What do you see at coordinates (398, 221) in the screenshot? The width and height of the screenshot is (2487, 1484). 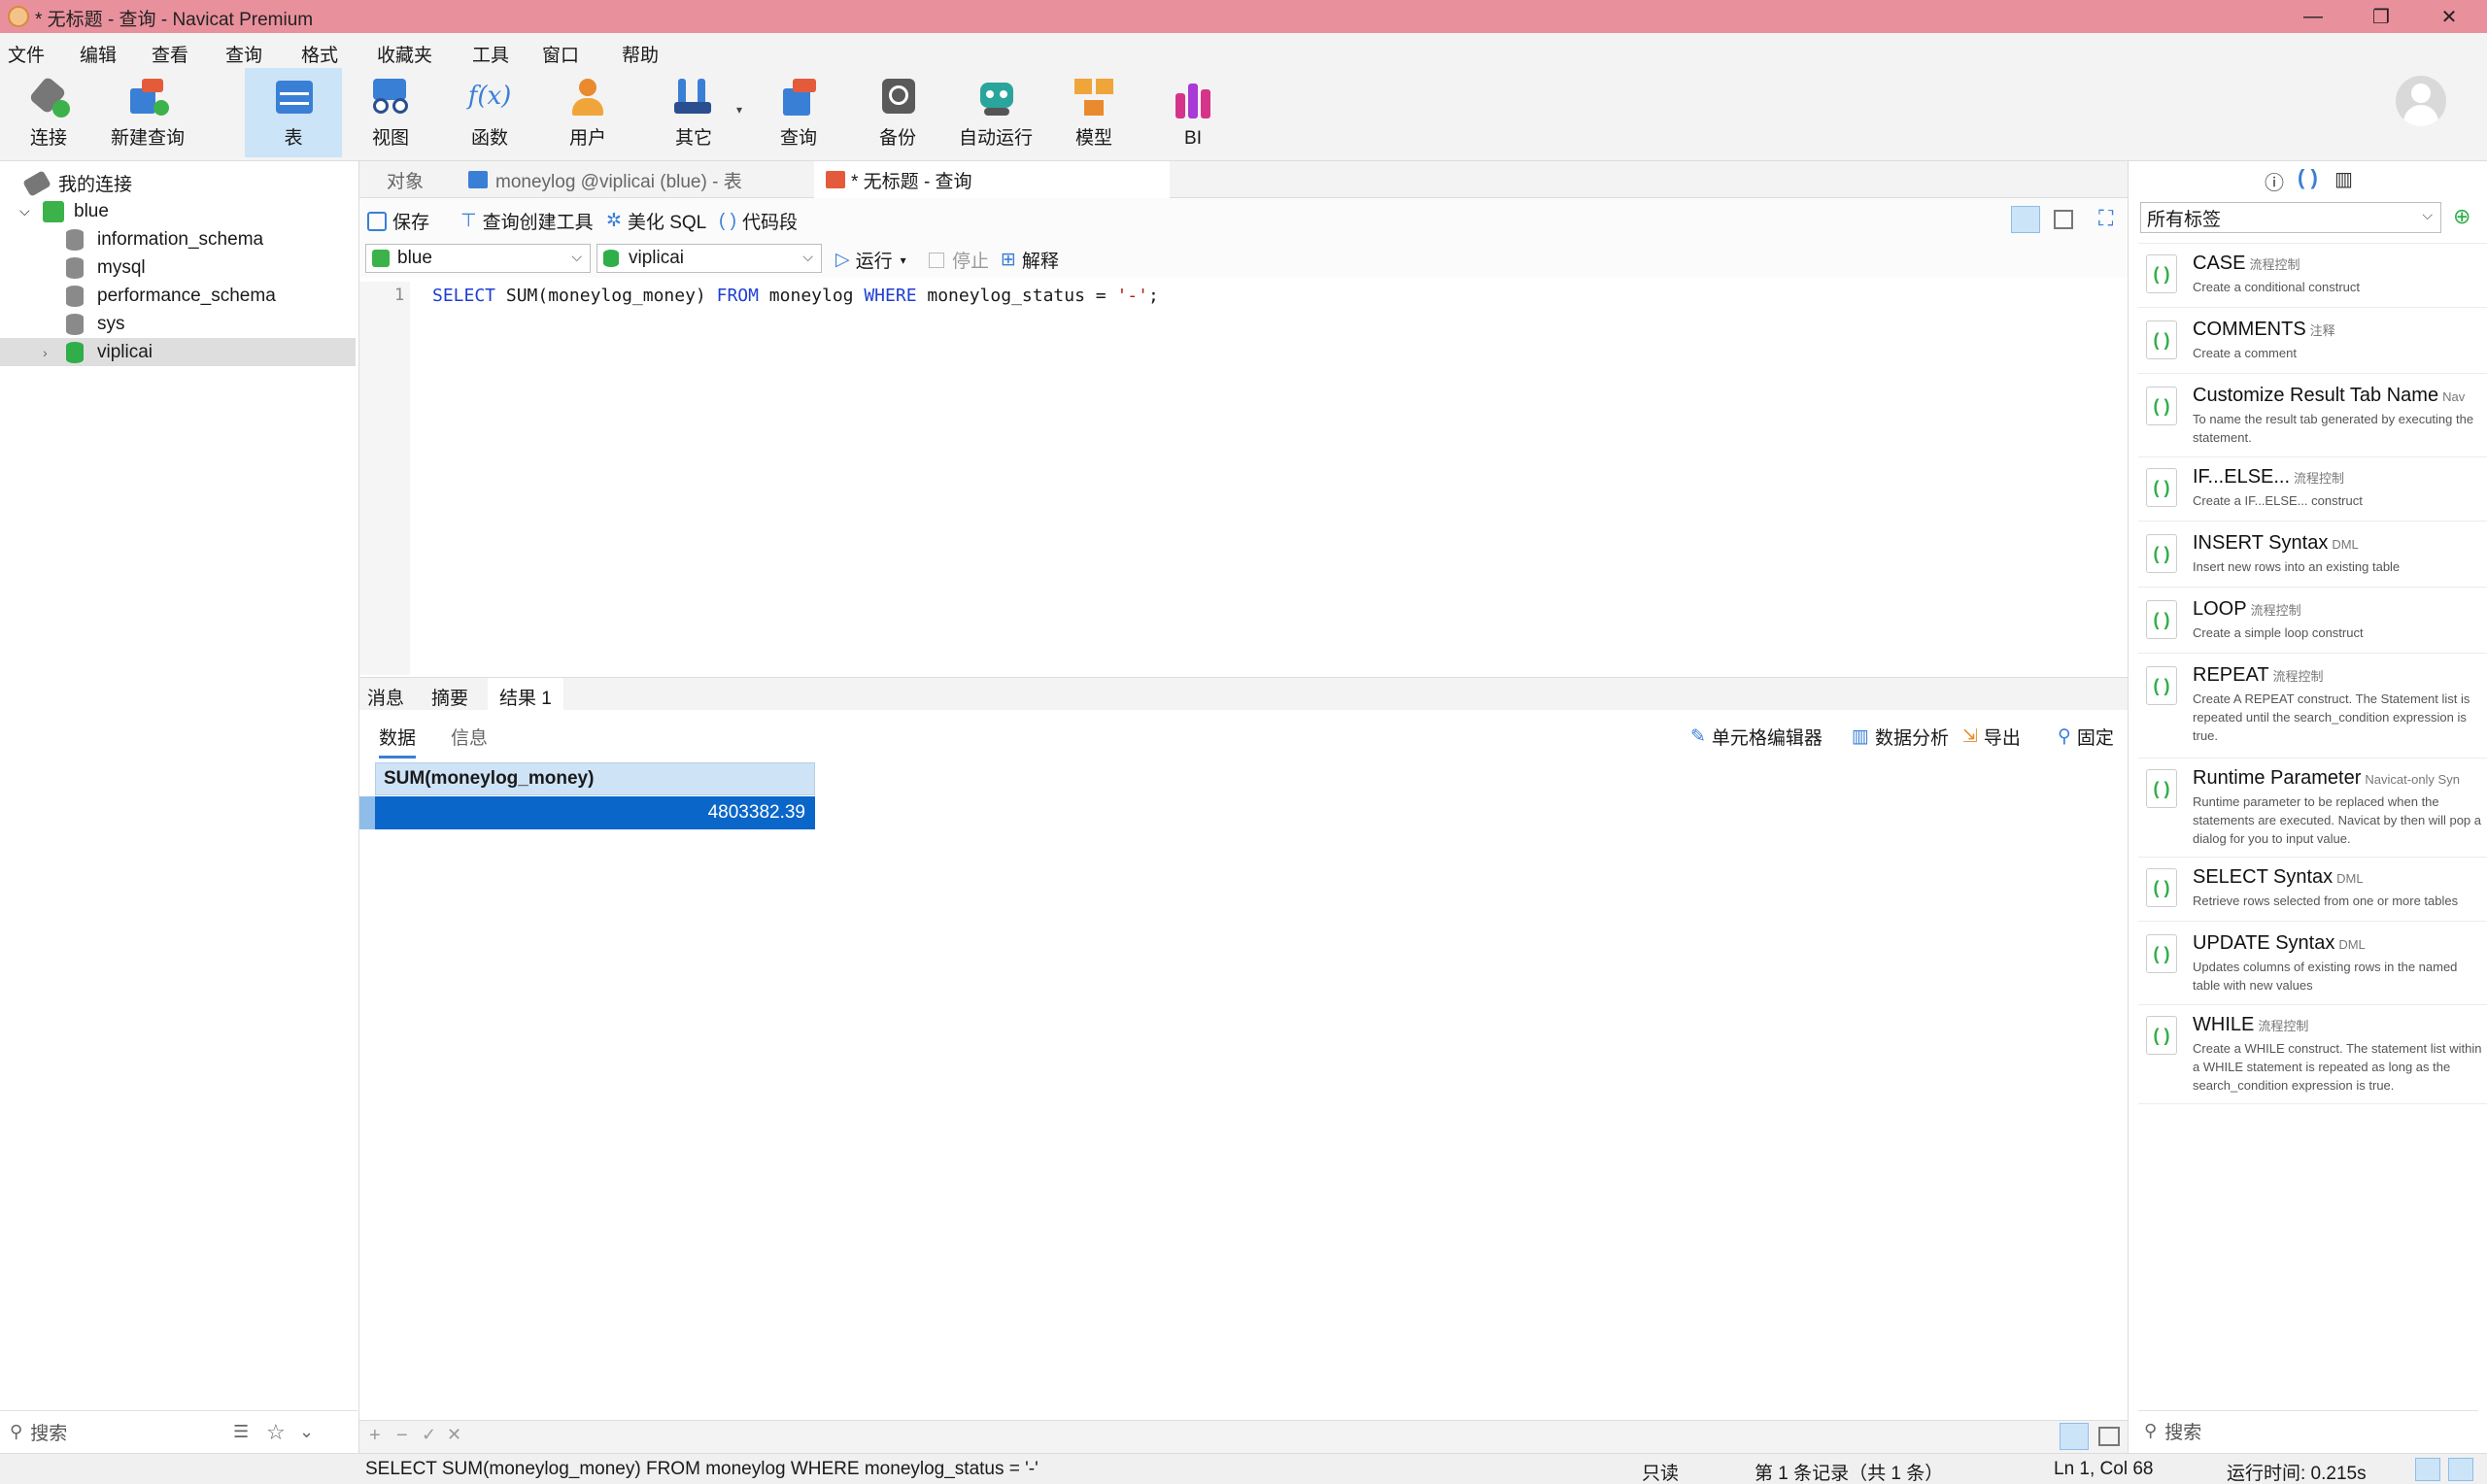 I see `save-button: 保存` at bounding box center [398, 221].